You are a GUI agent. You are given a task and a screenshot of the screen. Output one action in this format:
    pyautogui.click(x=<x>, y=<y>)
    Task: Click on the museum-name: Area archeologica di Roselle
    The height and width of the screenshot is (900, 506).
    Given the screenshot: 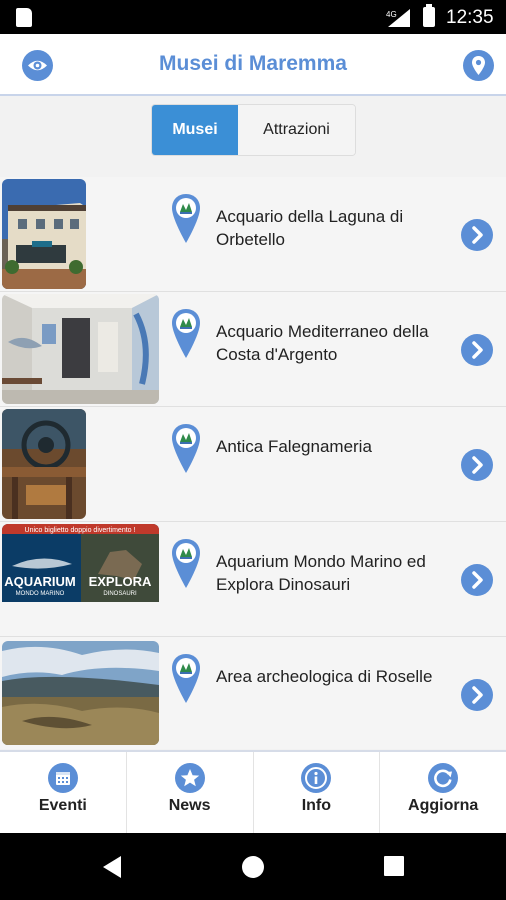 What is the action you would take?
    pyautogui.click(x=324, y=676)
    